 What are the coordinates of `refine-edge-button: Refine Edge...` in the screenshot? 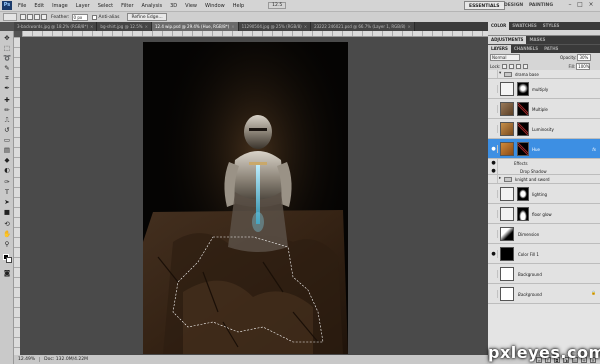 It's located at (147, 17).